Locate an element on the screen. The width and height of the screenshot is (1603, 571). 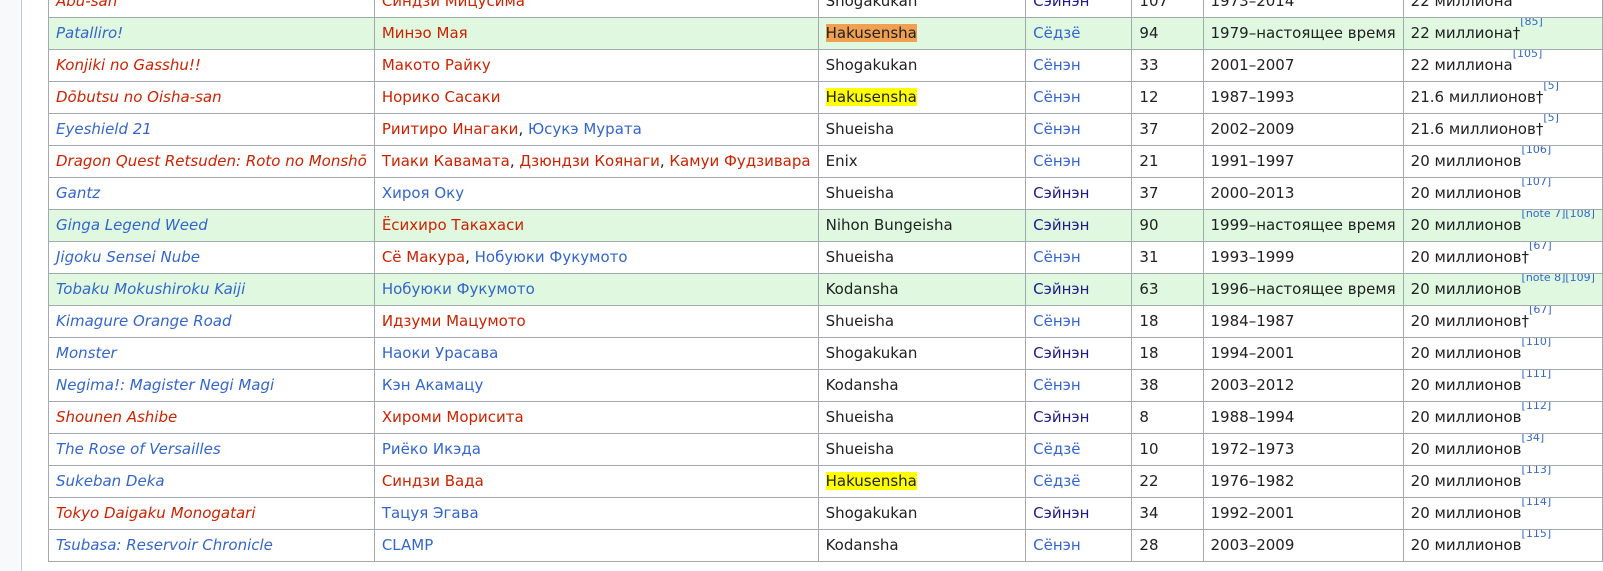
reference-link: [106] is located at coordinates (1537, 152).